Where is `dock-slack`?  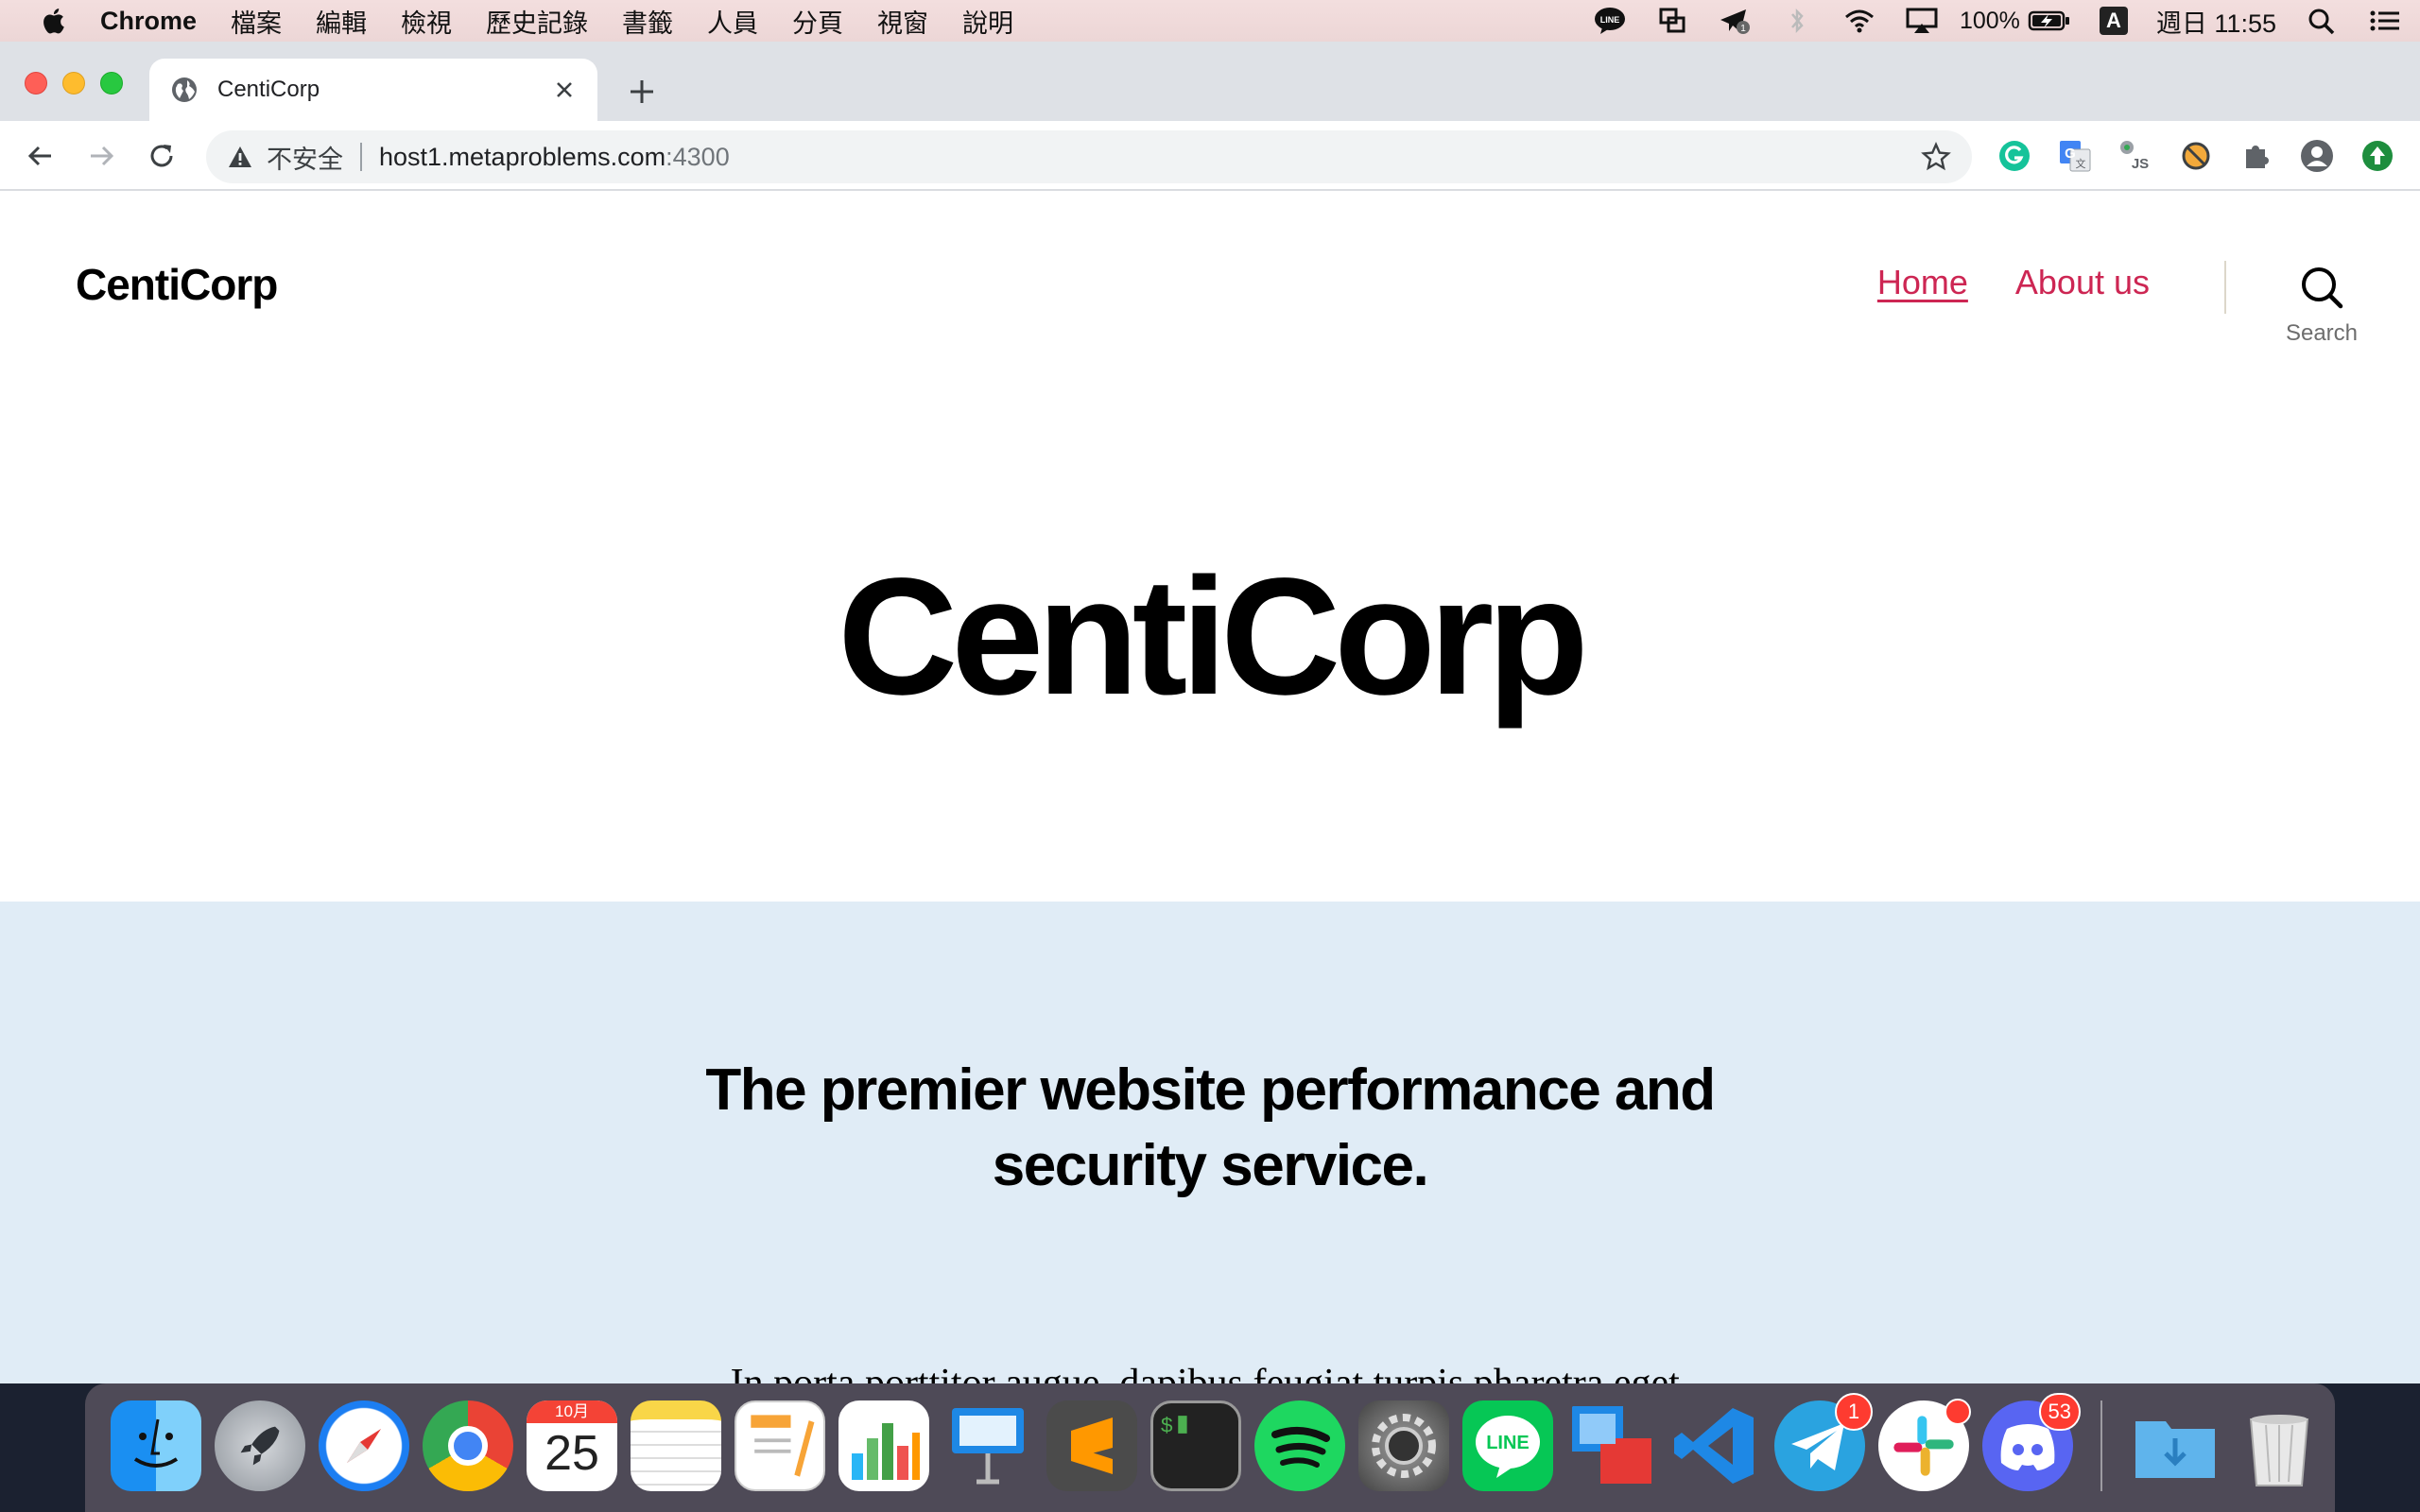
dock-slack is located at coordinates (1924, 1445).